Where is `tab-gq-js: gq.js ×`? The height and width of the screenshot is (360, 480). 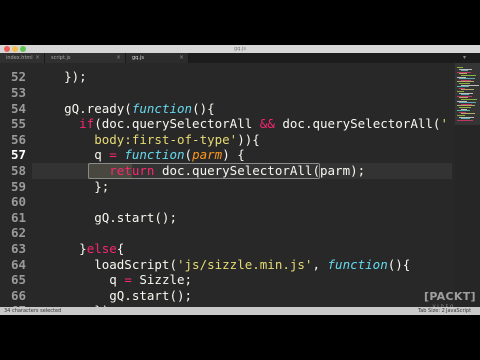 tab-gq-js: gq.js × is located at coordinates (157, 58).